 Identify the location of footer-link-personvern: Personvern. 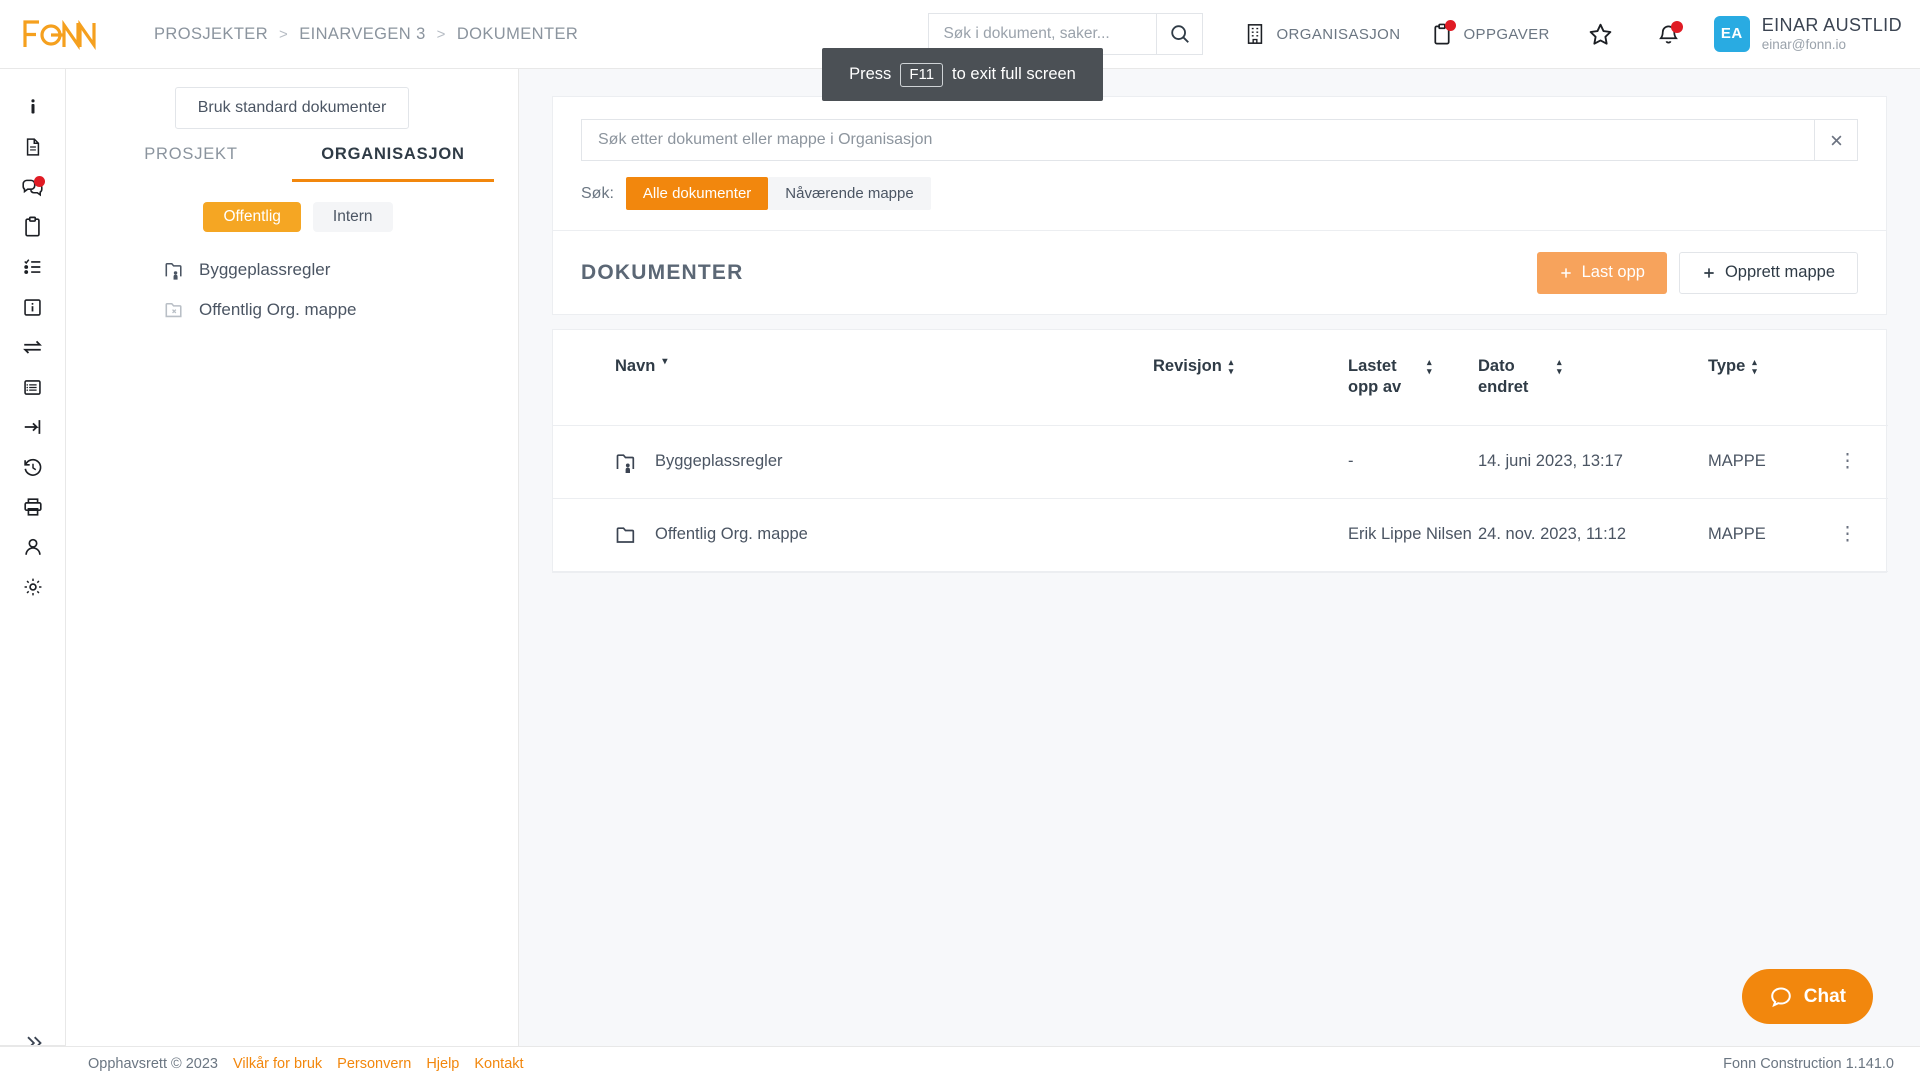
(374, 1064).